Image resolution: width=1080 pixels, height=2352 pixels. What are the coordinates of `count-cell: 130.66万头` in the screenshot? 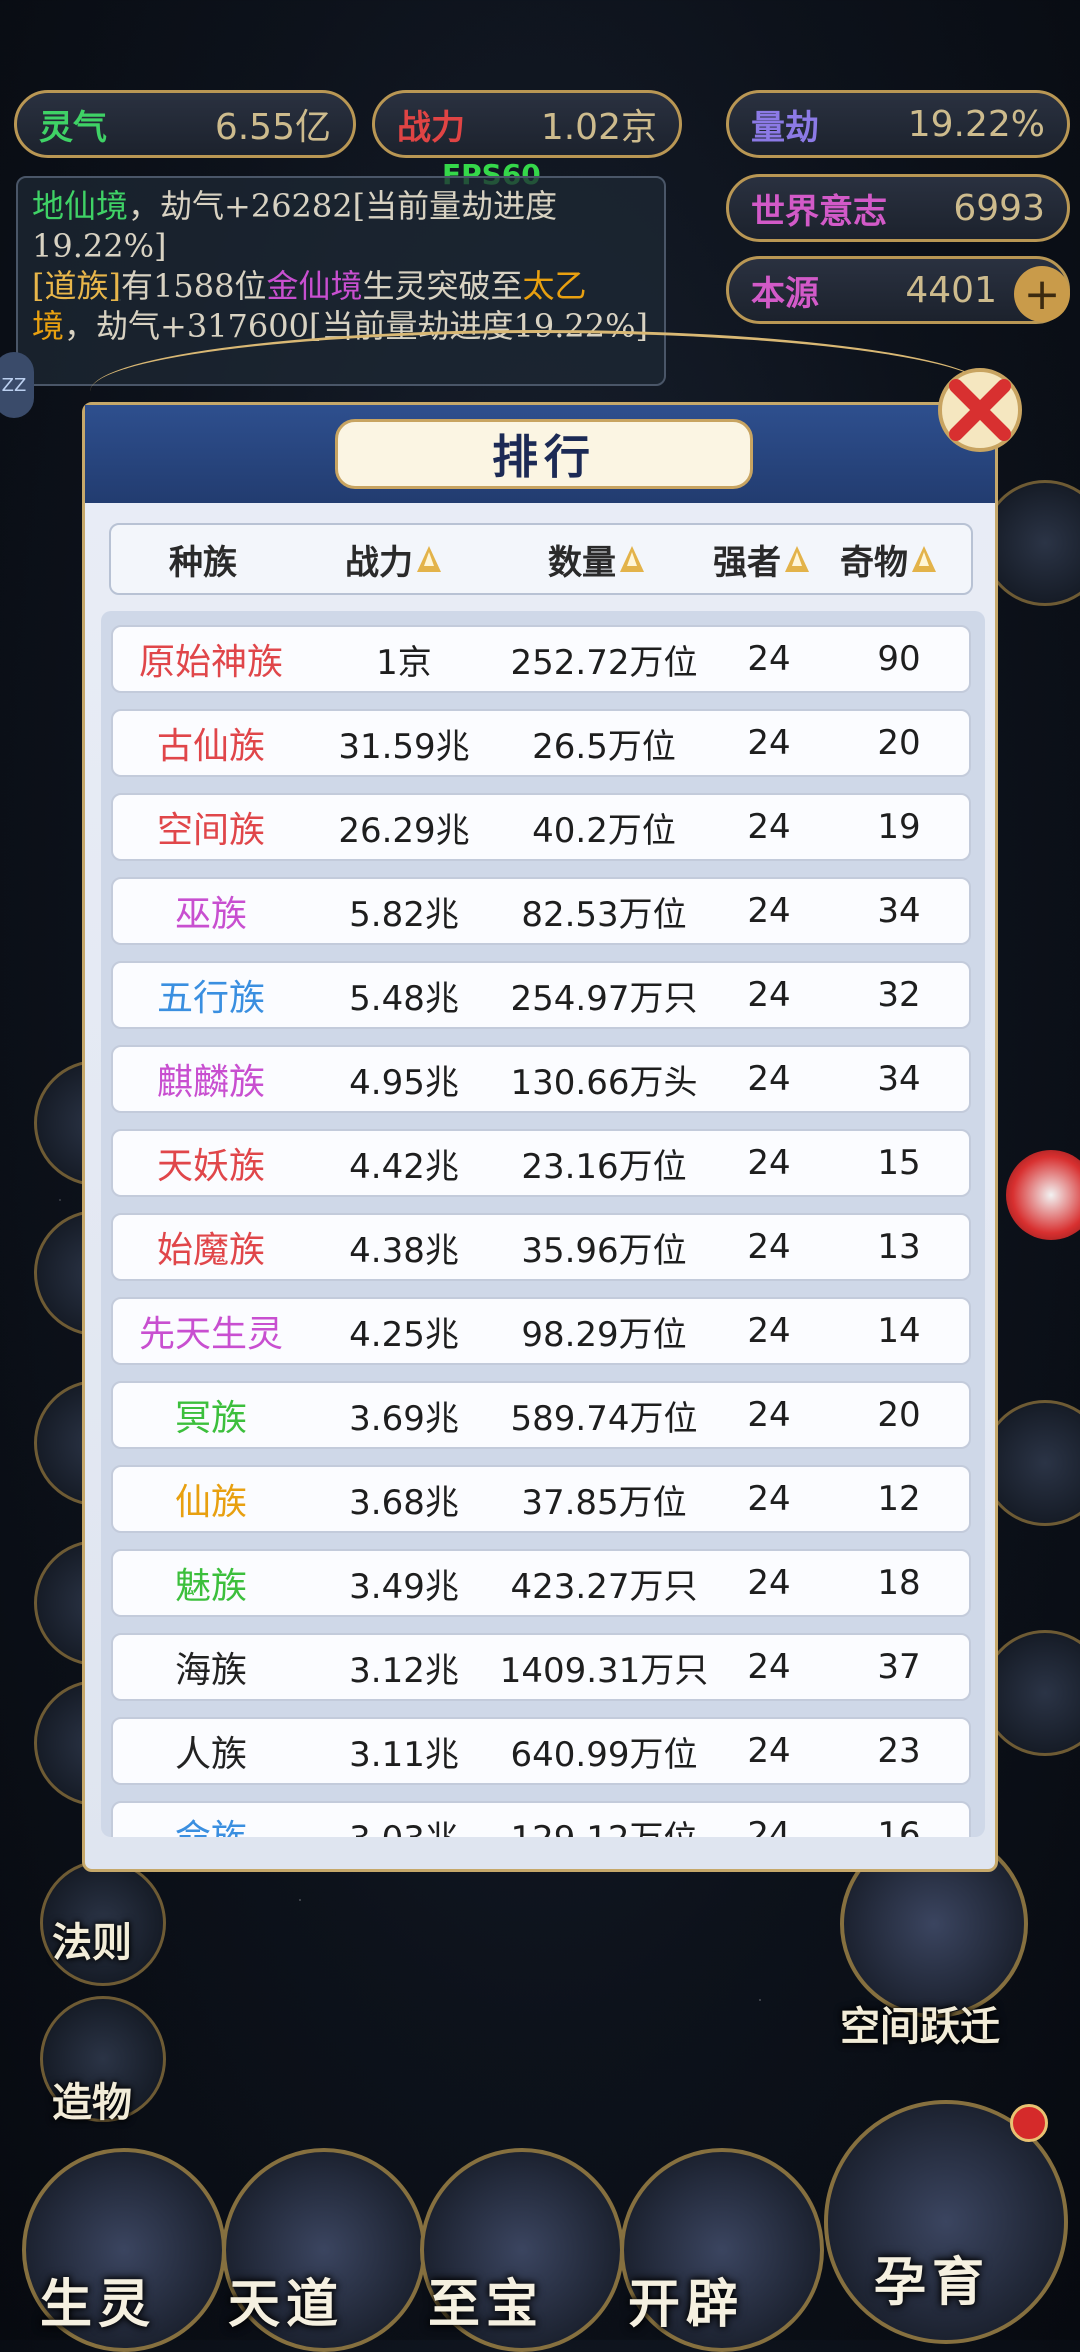 It's located at (604, 1082).